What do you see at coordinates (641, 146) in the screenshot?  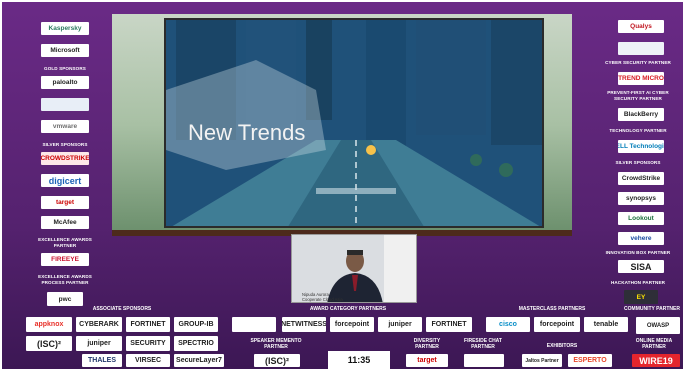 I see `sponsor-logo-dell: DELL Technologies` at bounding box center [641, 146].